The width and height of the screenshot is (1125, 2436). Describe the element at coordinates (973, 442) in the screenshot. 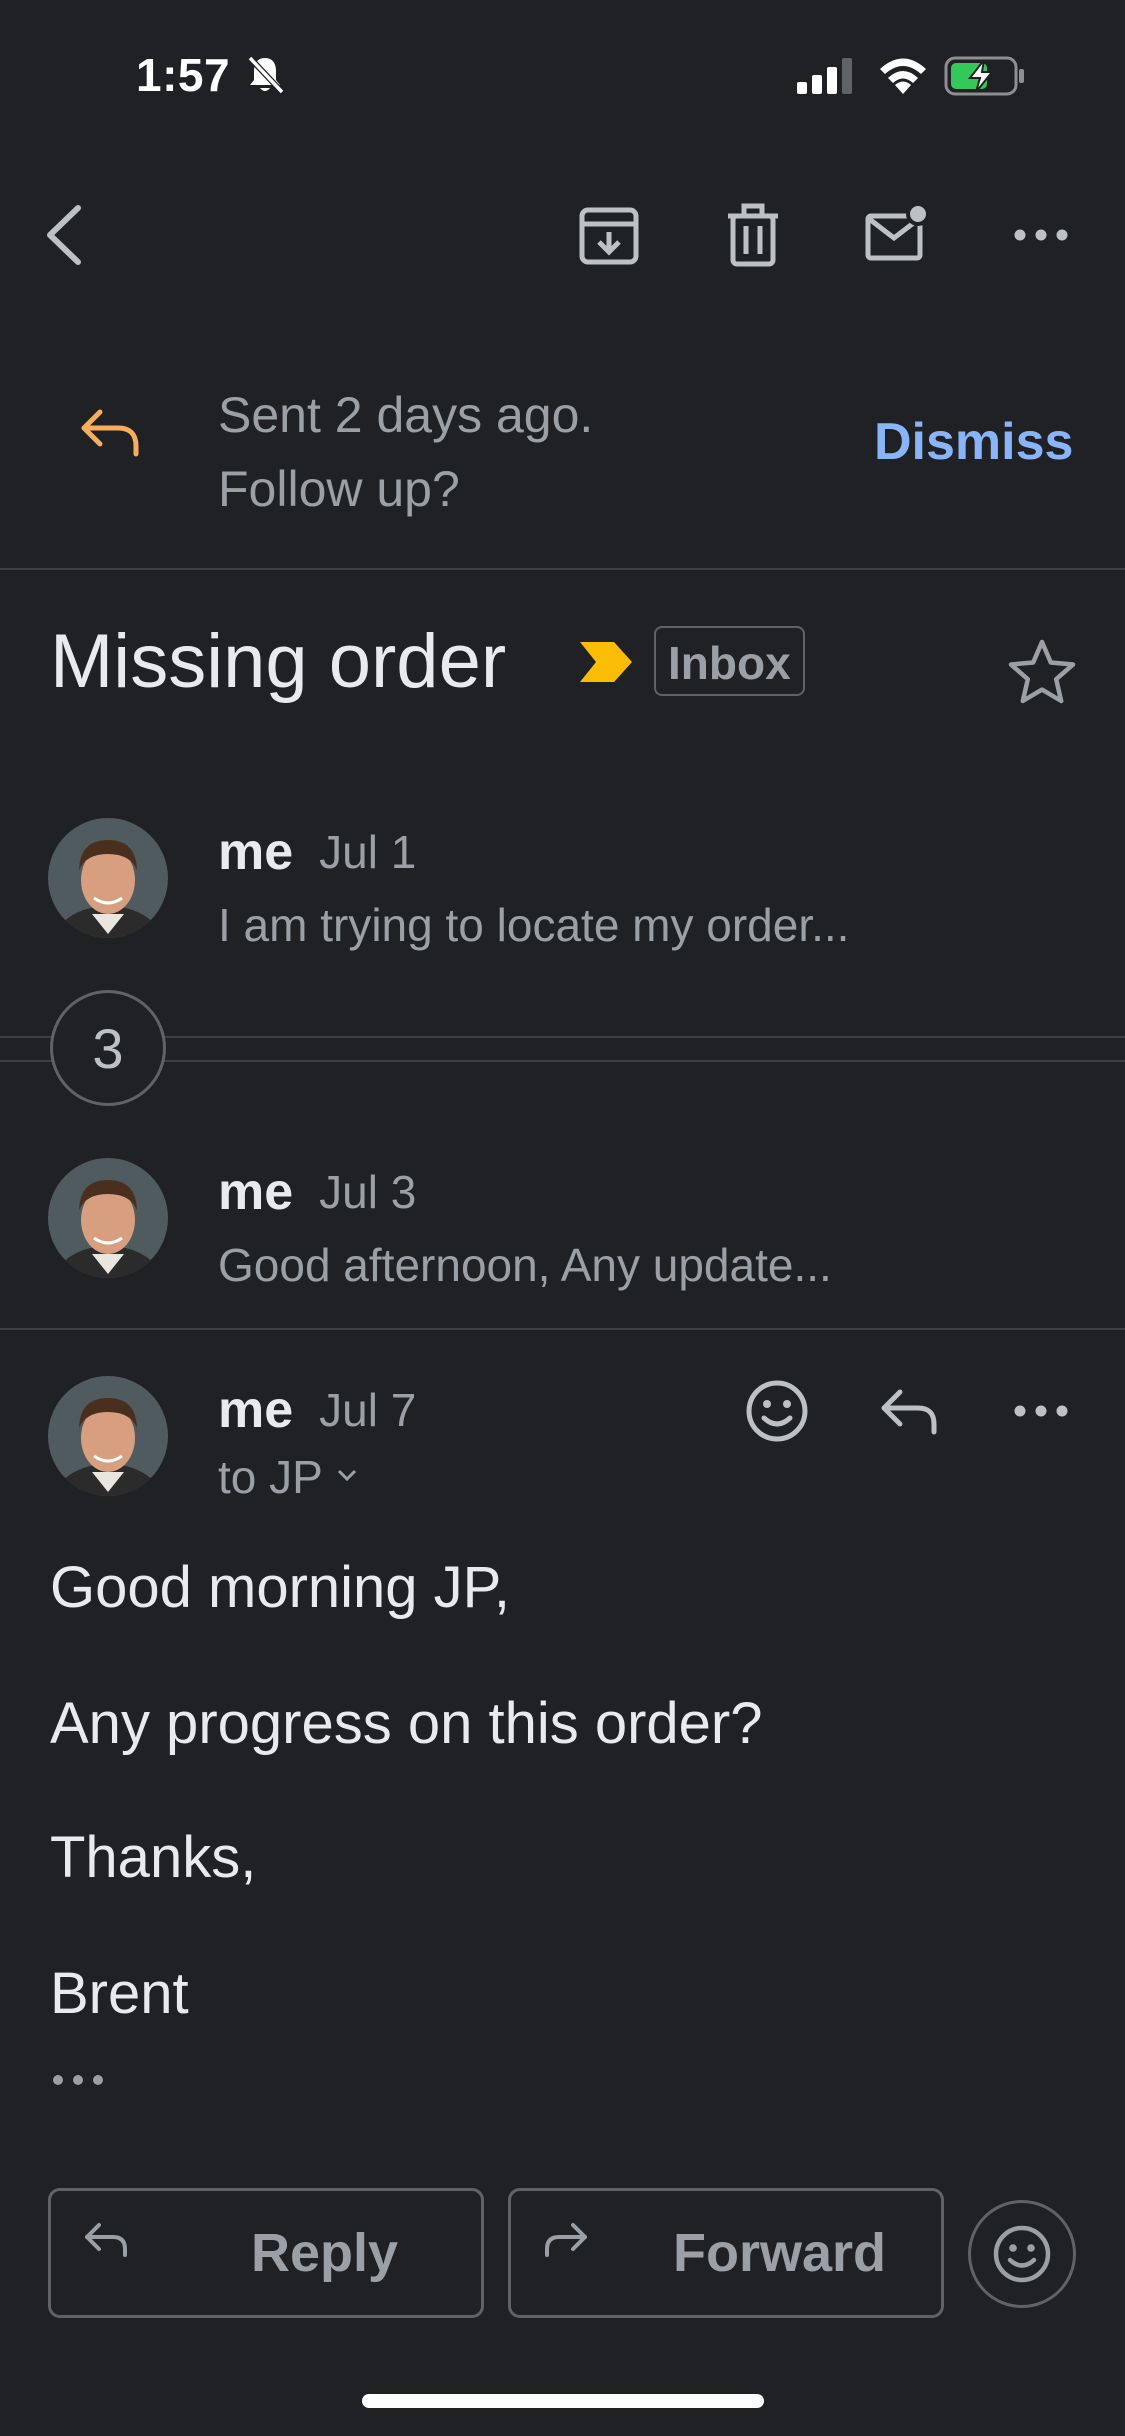

I see `dismiss-button: Dismiss` at that location.